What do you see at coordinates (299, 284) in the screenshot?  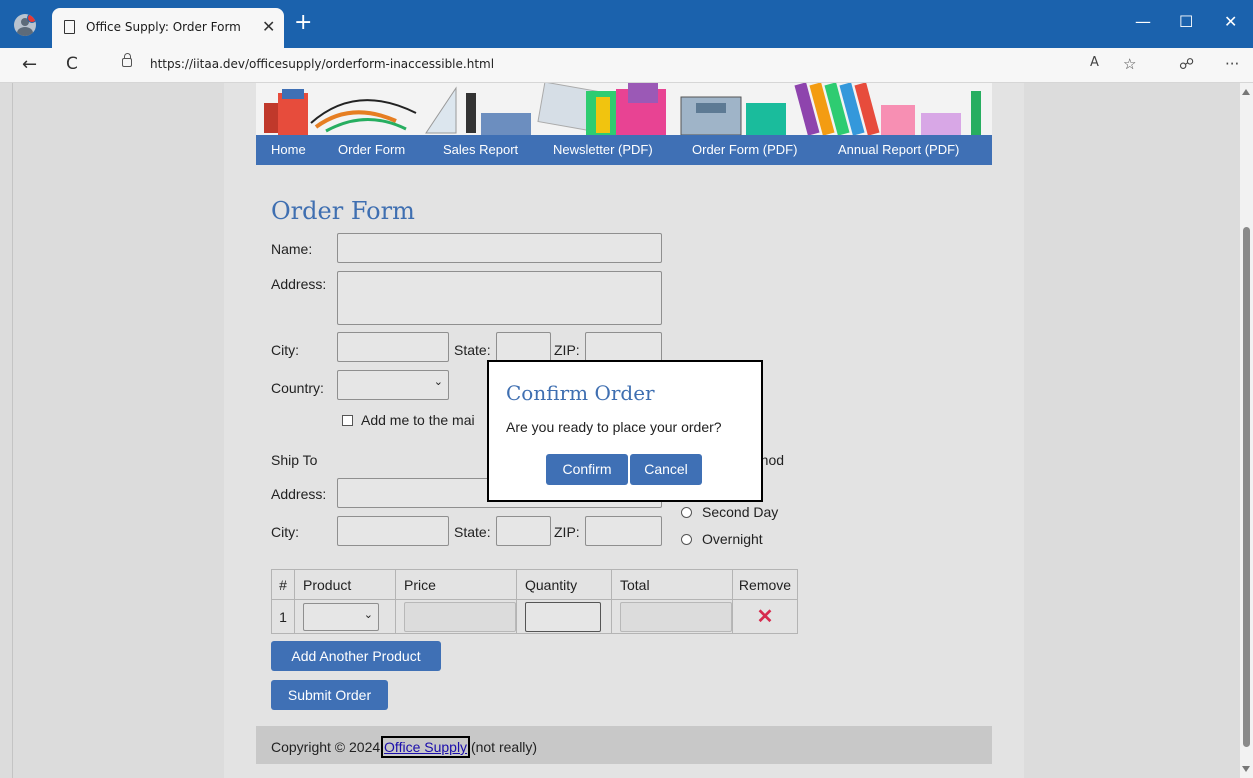 I see `address-label: Address:` at bounding box center [299, 284].